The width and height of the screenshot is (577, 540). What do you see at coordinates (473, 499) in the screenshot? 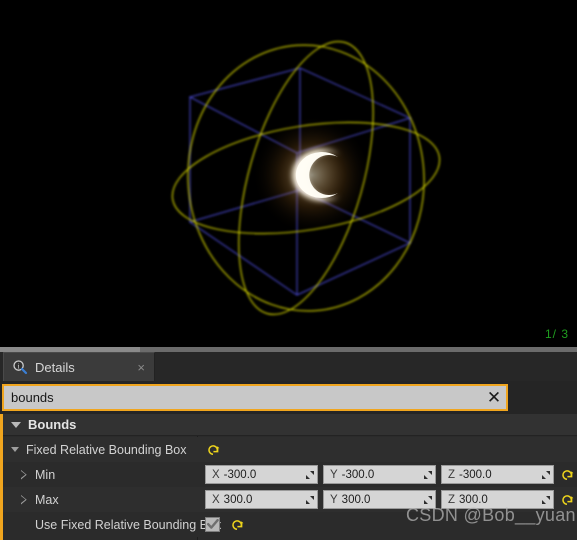
I see `max-z-value: 300.0` at bounding box center [473, 499].